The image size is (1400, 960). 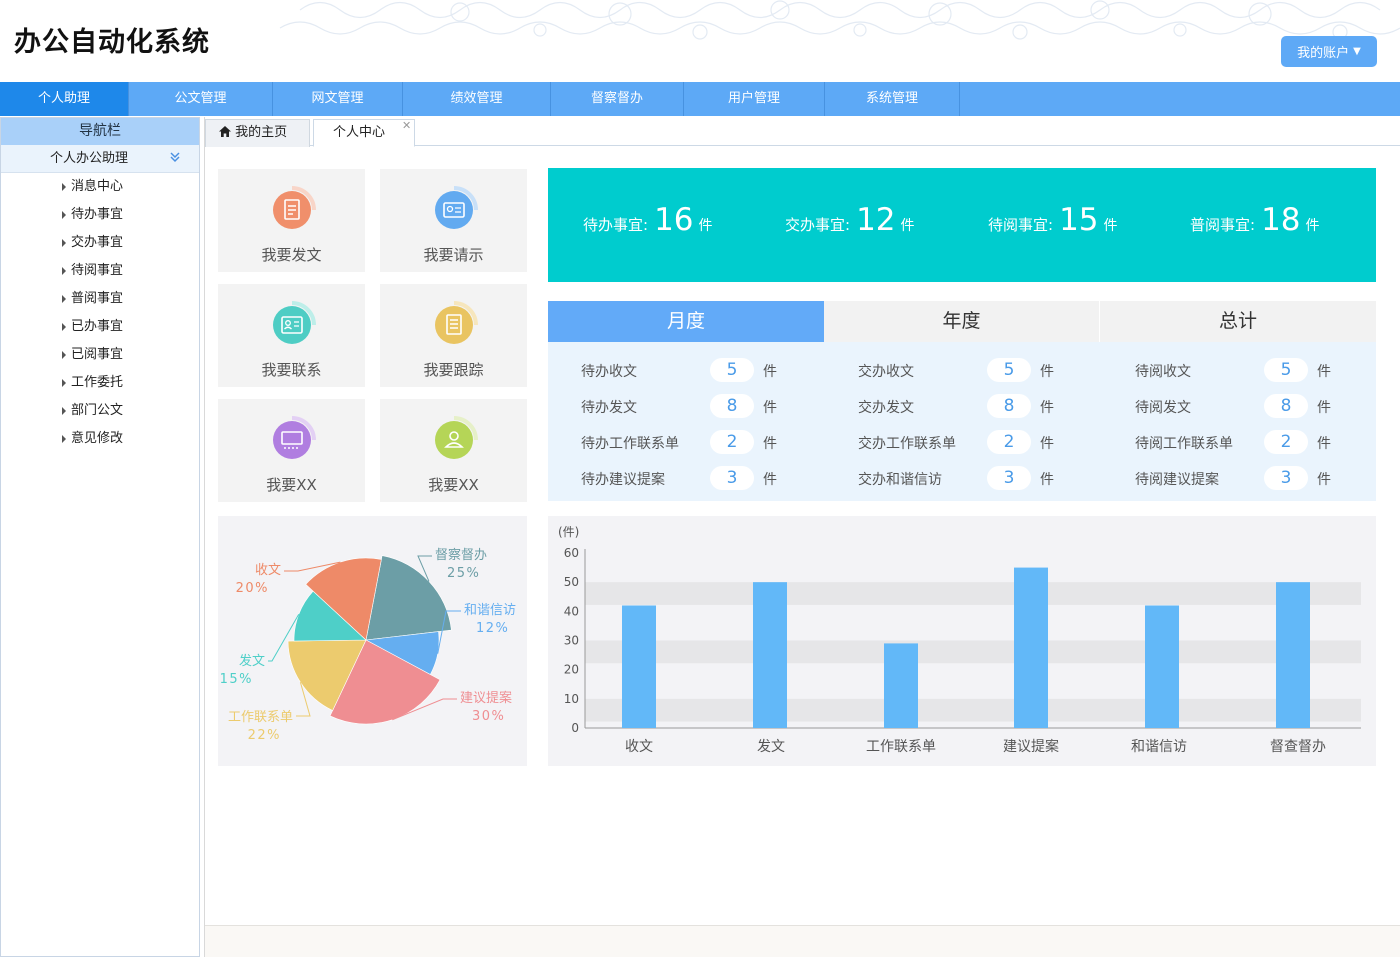 What do you see at coordinates (609, 408) in the screenshot?
I see `stat-label: 待办发文` at bounding box center [609, 408].